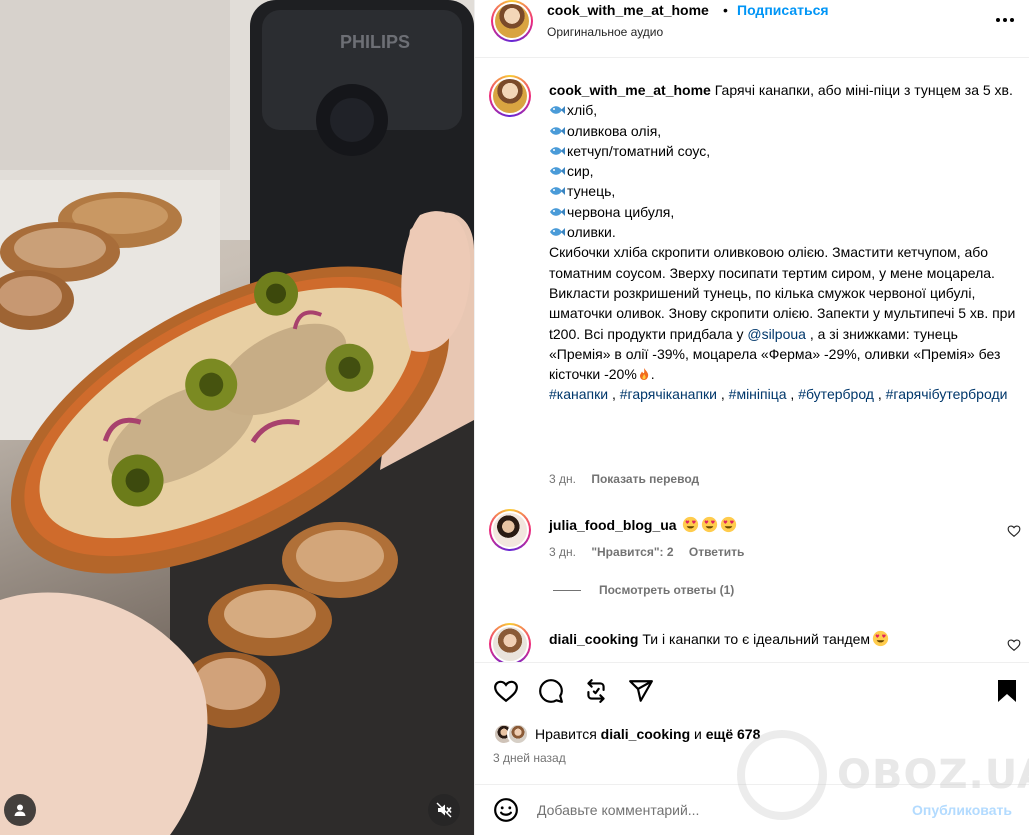 Image resolution: width=1029 pixels, height=835 pixels. I want to click on ingredient-item: оливкова олія,, so click(784, 131).